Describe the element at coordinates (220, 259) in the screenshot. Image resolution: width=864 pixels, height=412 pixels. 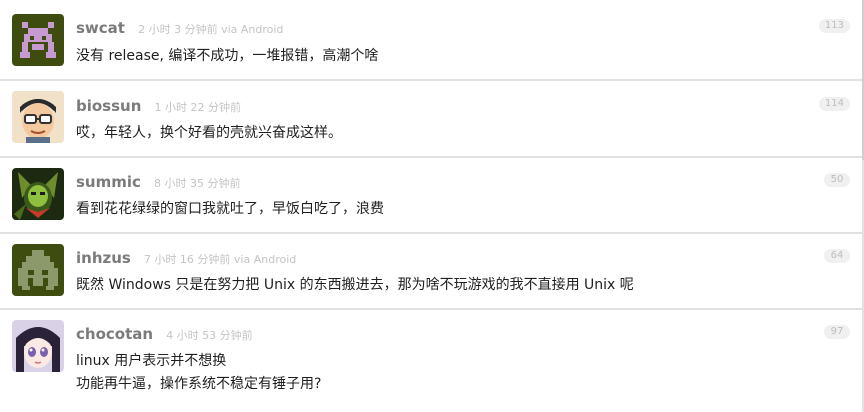
I see `reply-time: 7 小时 16 分钟前 via Android` at that location.